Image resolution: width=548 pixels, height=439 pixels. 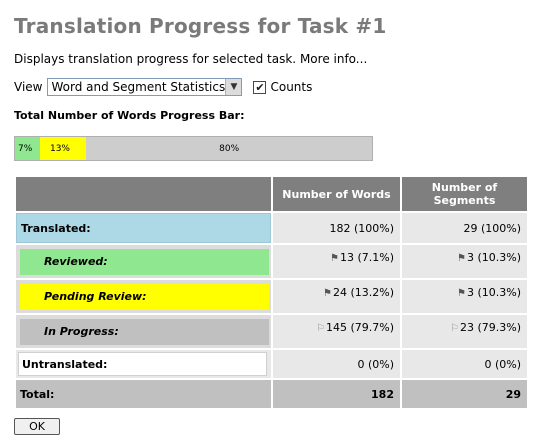 I want to click on table-row-untranslated: Untranslated: 0 (0%) 0 (0%), so click(x=271, y=364).